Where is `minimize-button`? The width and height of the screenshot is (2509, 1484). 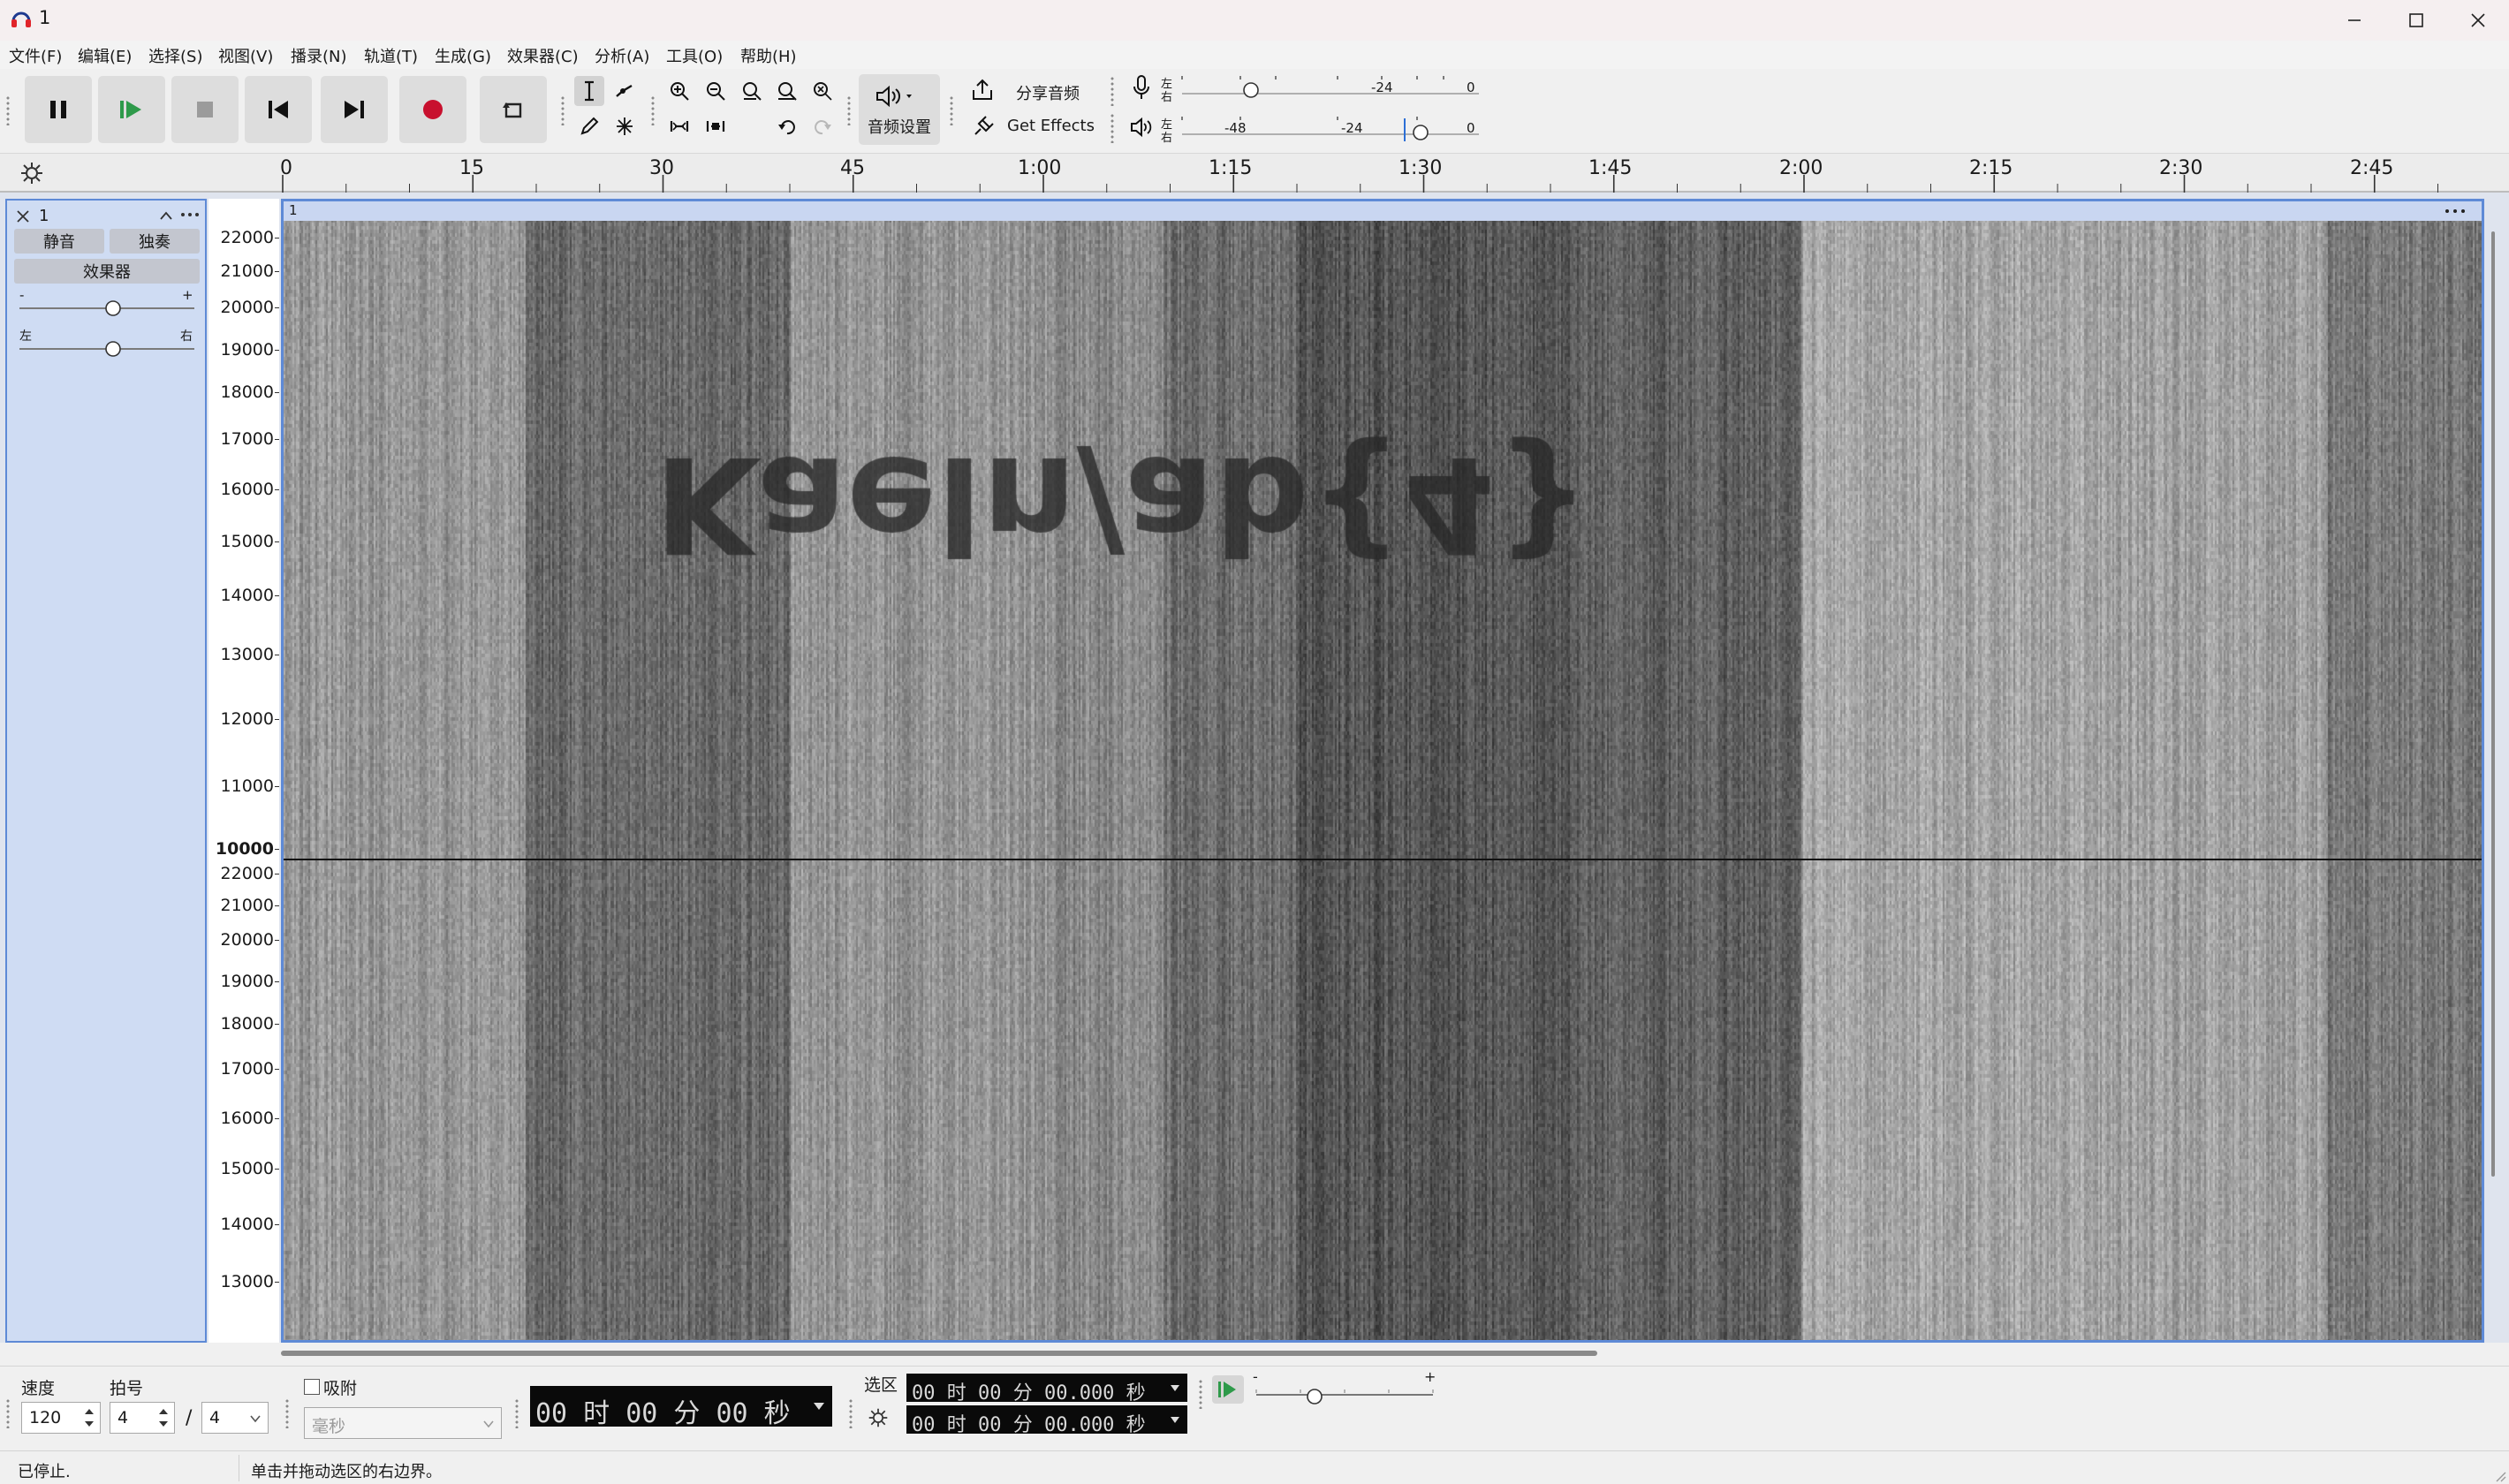 minimize-button is located at coordinates (2354, 20).